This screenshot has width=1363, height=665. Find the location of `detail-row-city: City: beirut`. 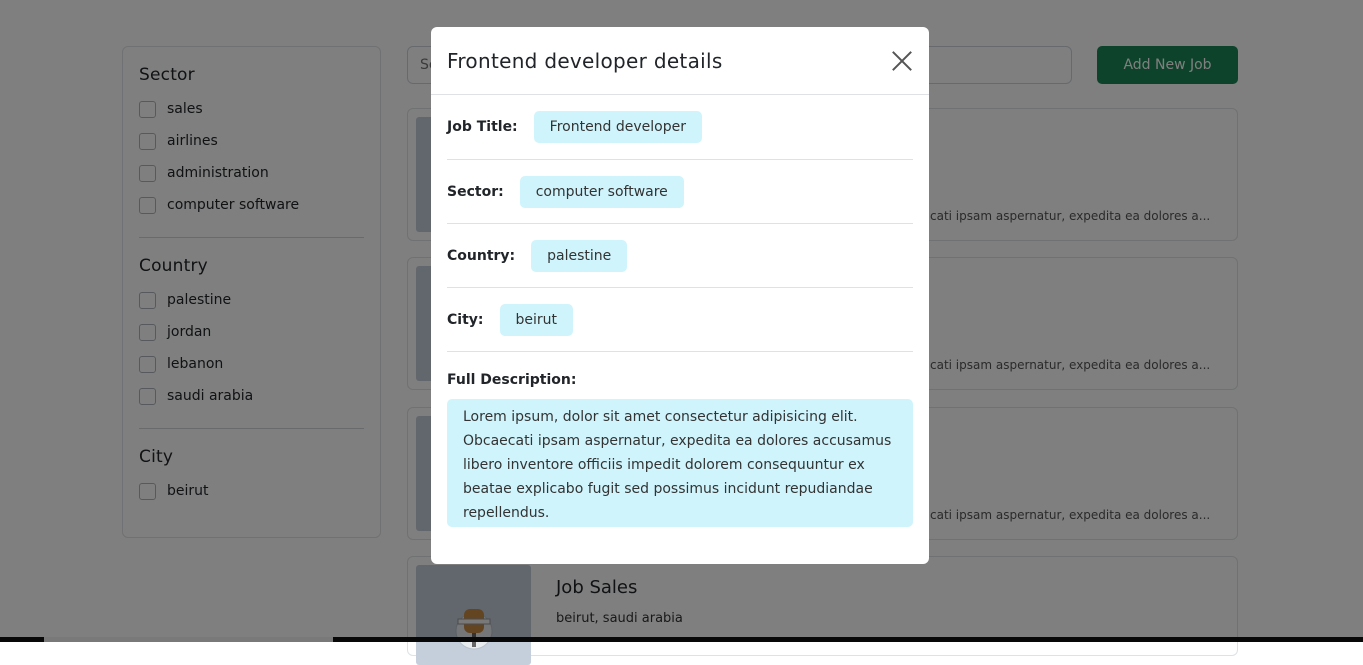

detail-row-city: City: beirut is located at coordinates (680, 320).